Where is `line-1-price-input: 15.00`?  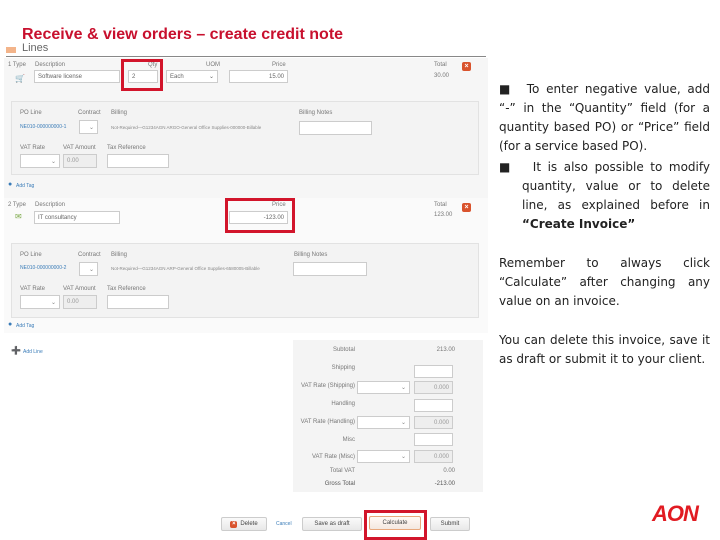
line-1-price-input: 15.00 is located at coordinates (258, 76).